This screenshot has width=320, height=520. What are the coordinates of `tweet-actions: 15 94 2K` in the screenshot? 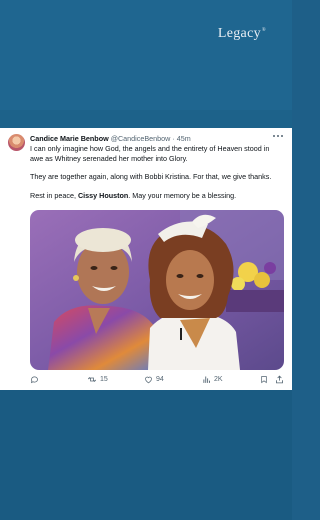 It's located at (157, 381).